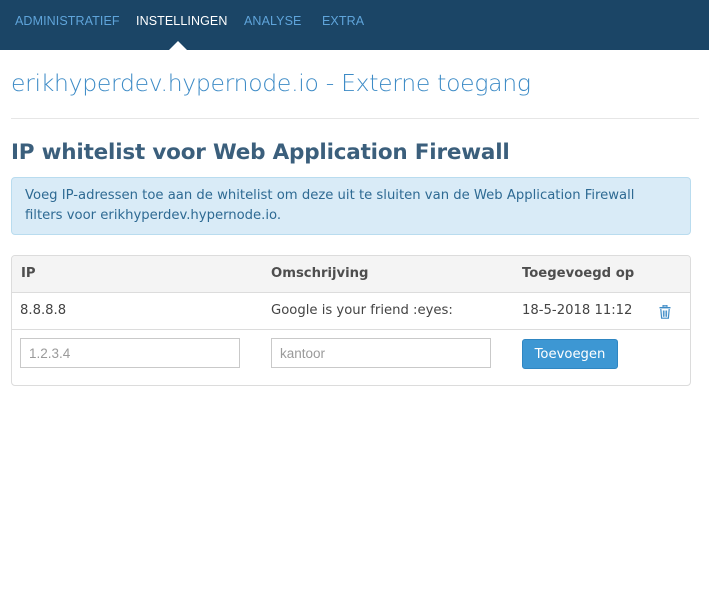 The width and height of the screenshot is (709, 592). What do you see at coordinates (320, 273) in the screenshot?
I see `column-header-omschrijving: Omschrijving` at bounding box center [320, 273].